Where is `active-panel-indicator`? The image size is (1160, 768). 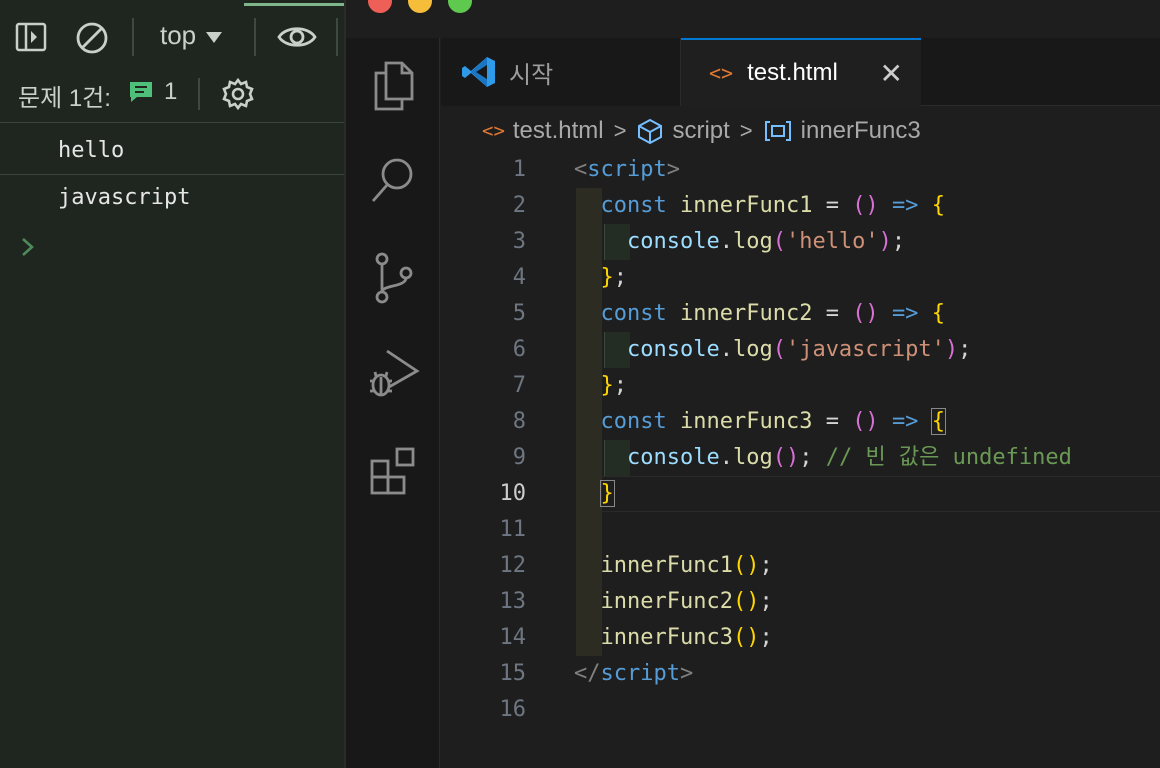 active-panel-indicator is located at coordinates (294, 4).